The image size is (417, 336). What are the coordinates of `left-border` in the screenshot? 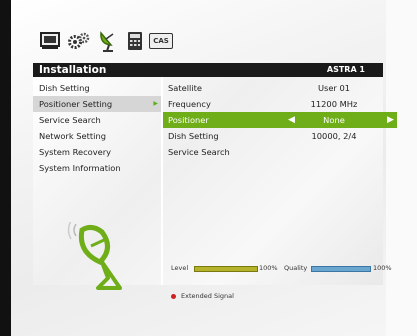 It's located at (5, 168).